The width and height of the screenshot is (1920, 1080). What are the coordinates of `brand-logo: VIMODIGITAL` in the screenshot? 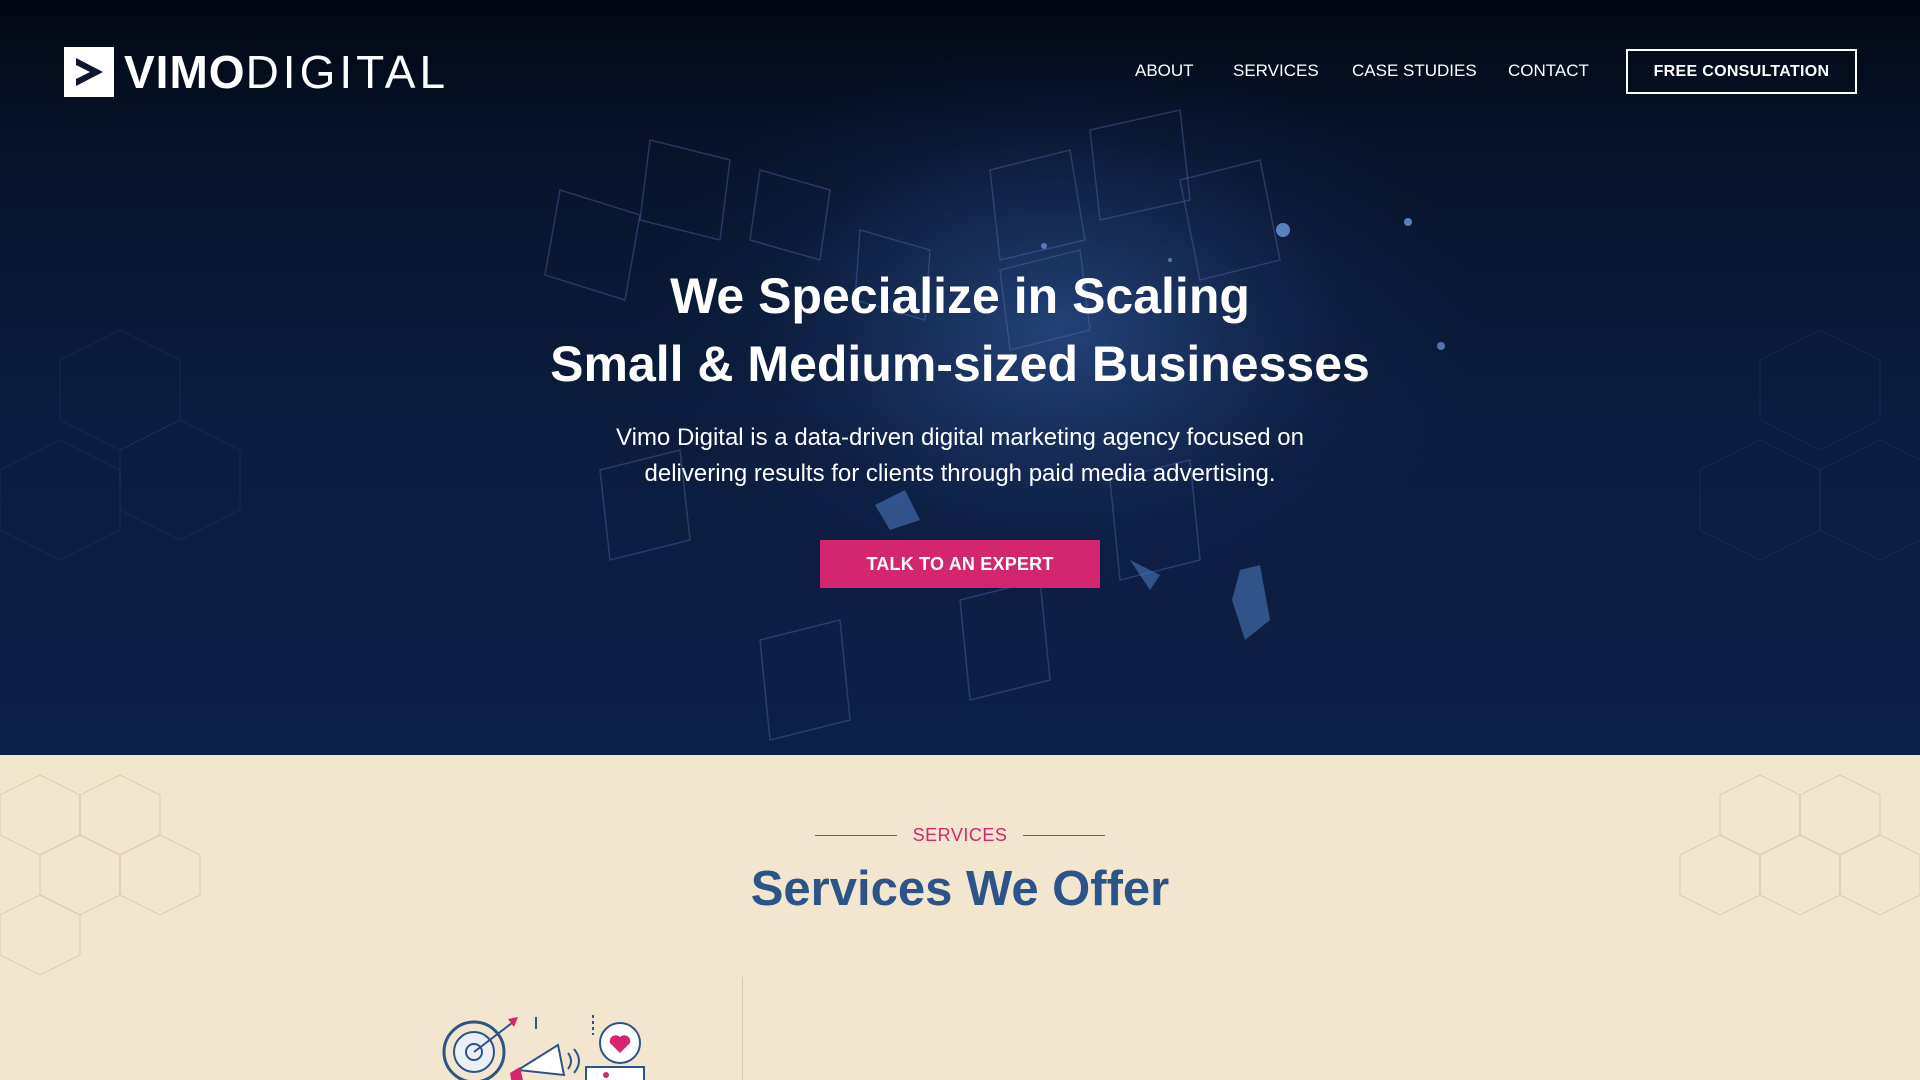 It's located at (256, 72).